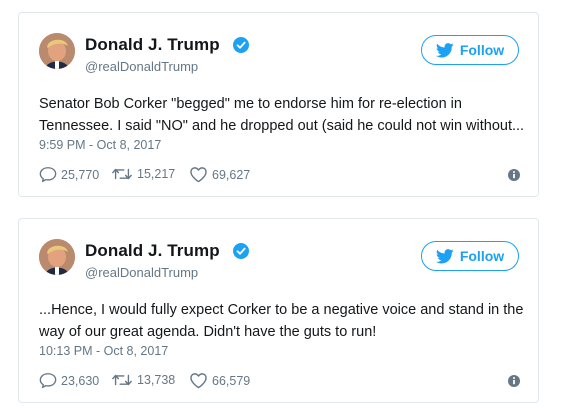 The image size is (582, 408). I want to click on retweet-button: 13,738, so click(143, 380).